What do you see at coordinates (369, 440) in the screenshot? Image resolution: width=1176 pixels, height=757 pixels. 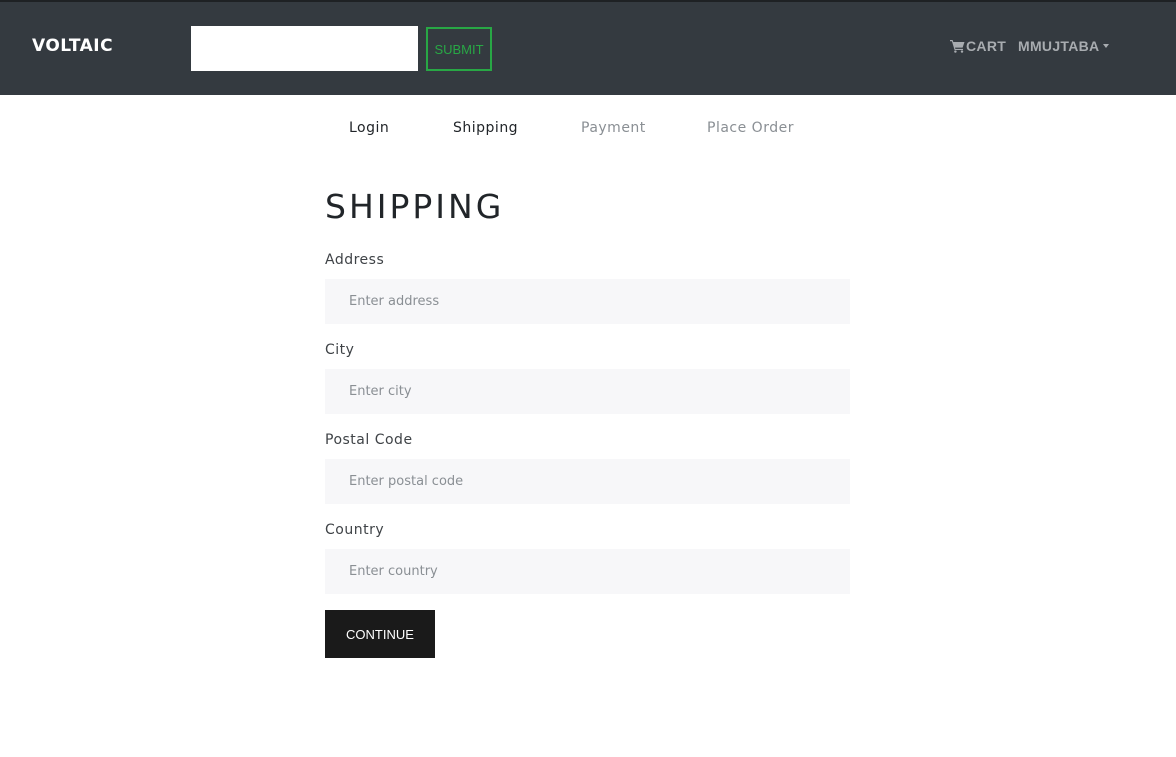 I see `postal-code-label: Postal Code` at bounding box center [369, 440].